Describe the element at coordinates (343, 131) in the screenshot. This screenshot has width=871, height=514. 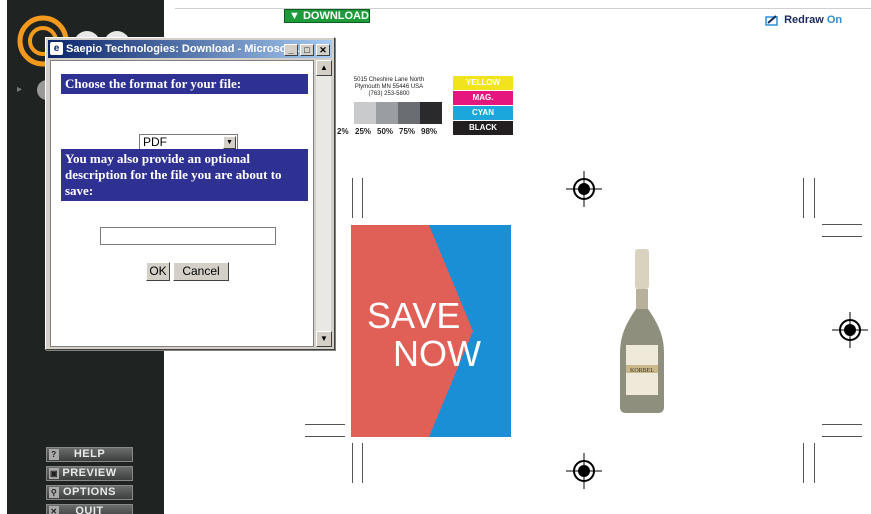
I see `gray-label: 2%` at that location.